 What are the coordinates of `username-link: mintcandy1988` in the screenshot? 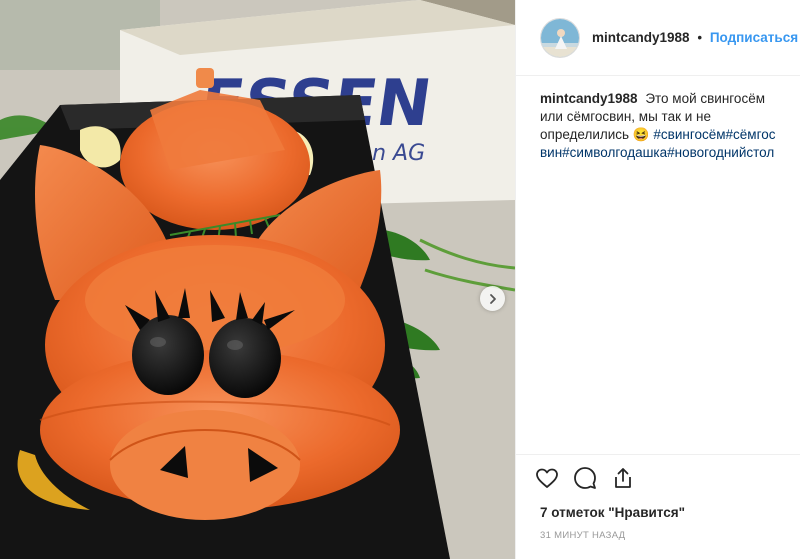 It's located at (641, 37).